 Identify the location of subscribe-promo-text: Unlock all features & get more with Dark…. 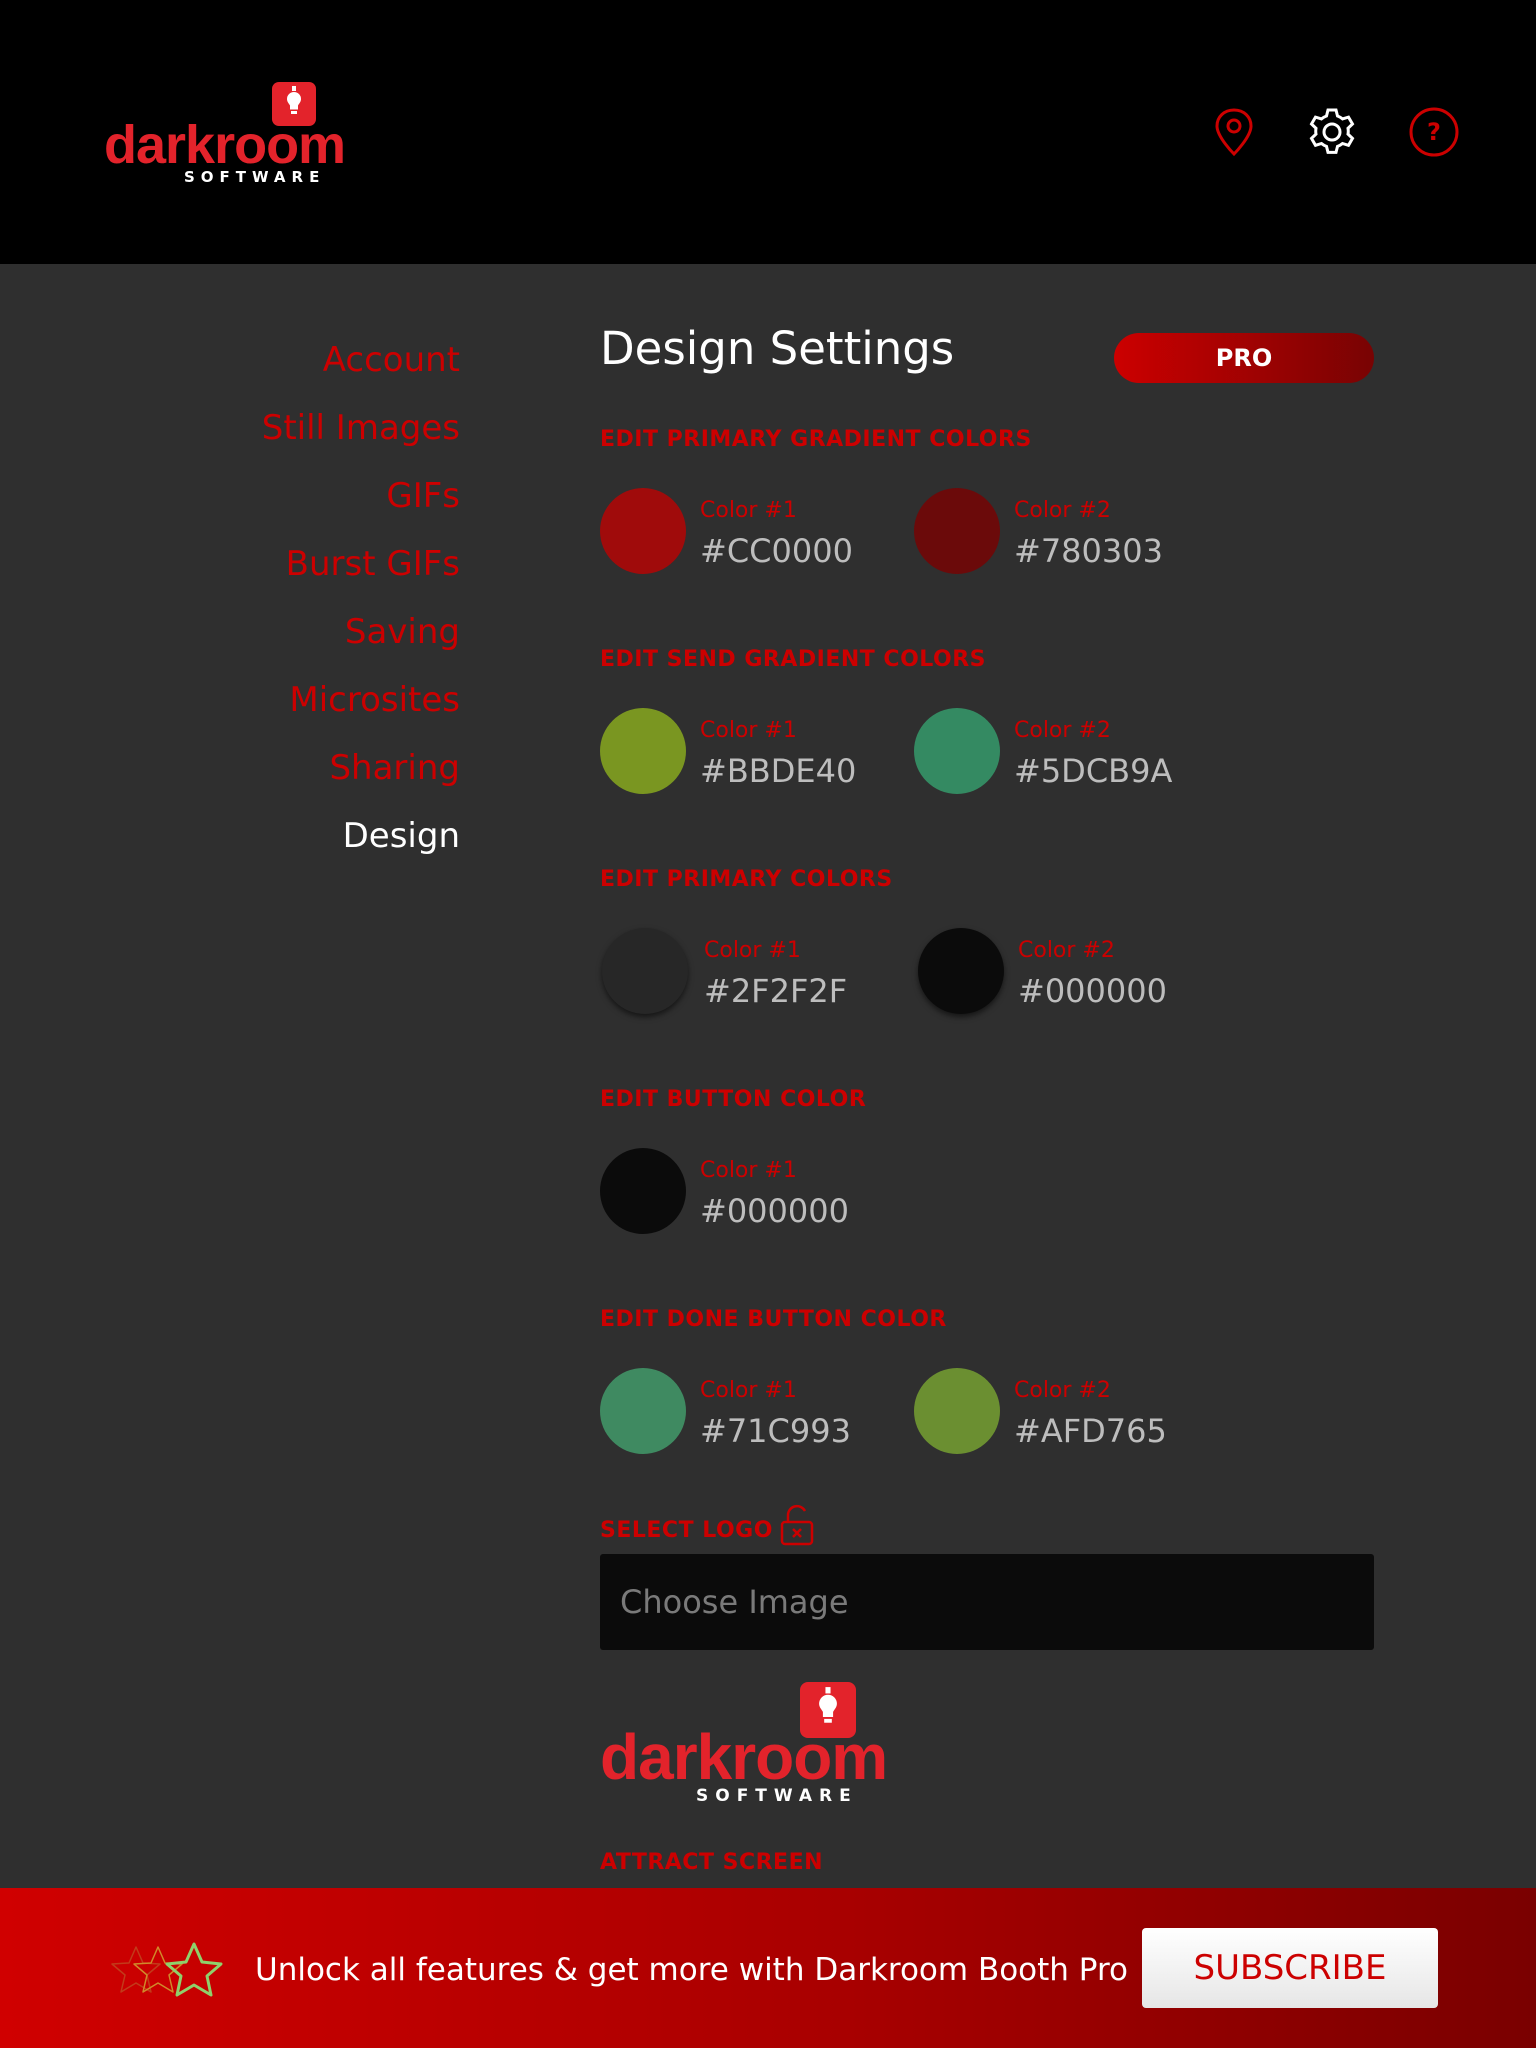
(691, 1970).